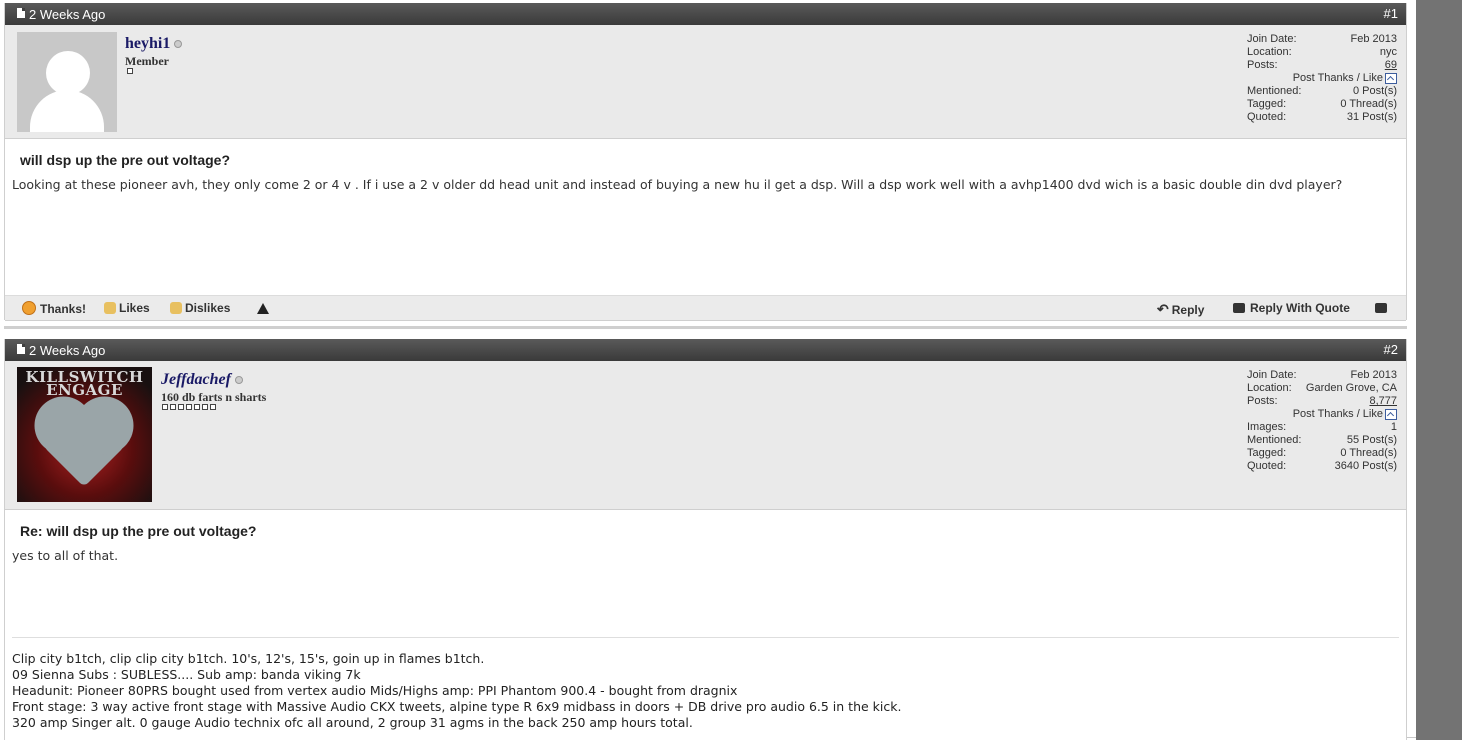 Image resolution: width=1462 pixels, height=740 pixels. Describe the element at coordinates (196, 379) in the screenshot. I see `username-text: Jeffdachef` at that location.